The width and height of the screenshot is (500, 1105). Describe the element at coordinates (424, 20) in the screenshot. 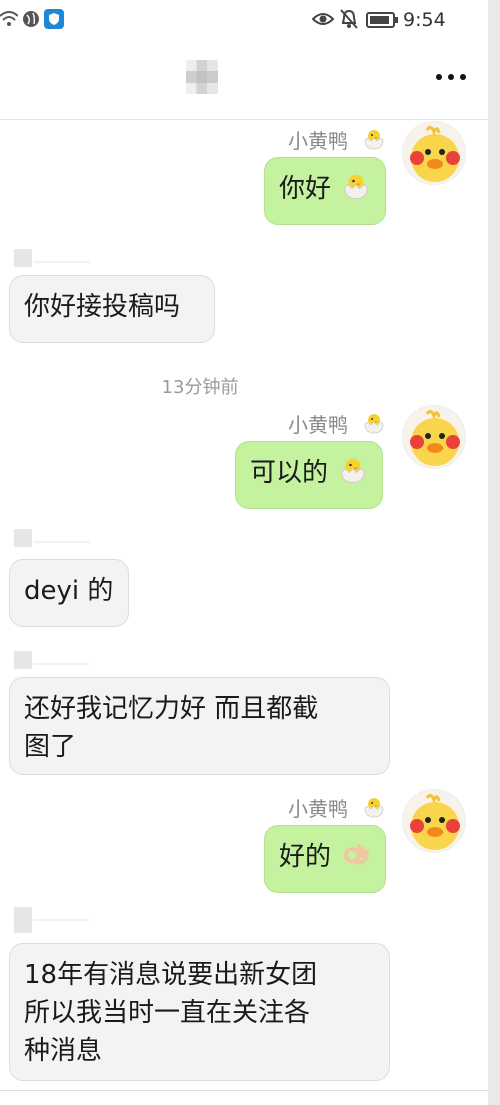

I see `status-time: 9:54` at that location.